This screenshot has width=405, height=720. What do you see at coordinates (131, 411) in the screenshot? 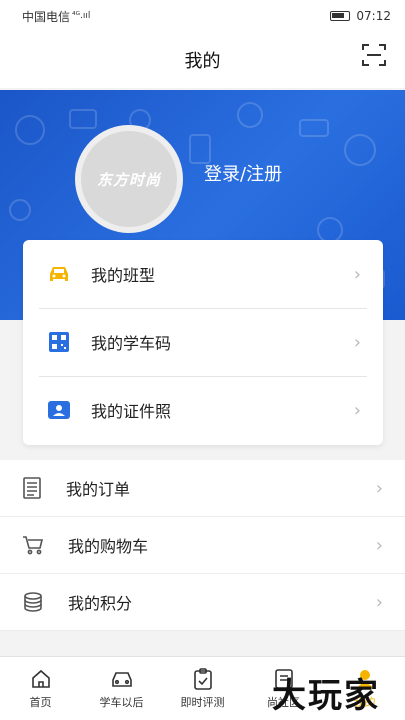
I see `card-item-label: 我的证件照` at bounding box center [131, 411].